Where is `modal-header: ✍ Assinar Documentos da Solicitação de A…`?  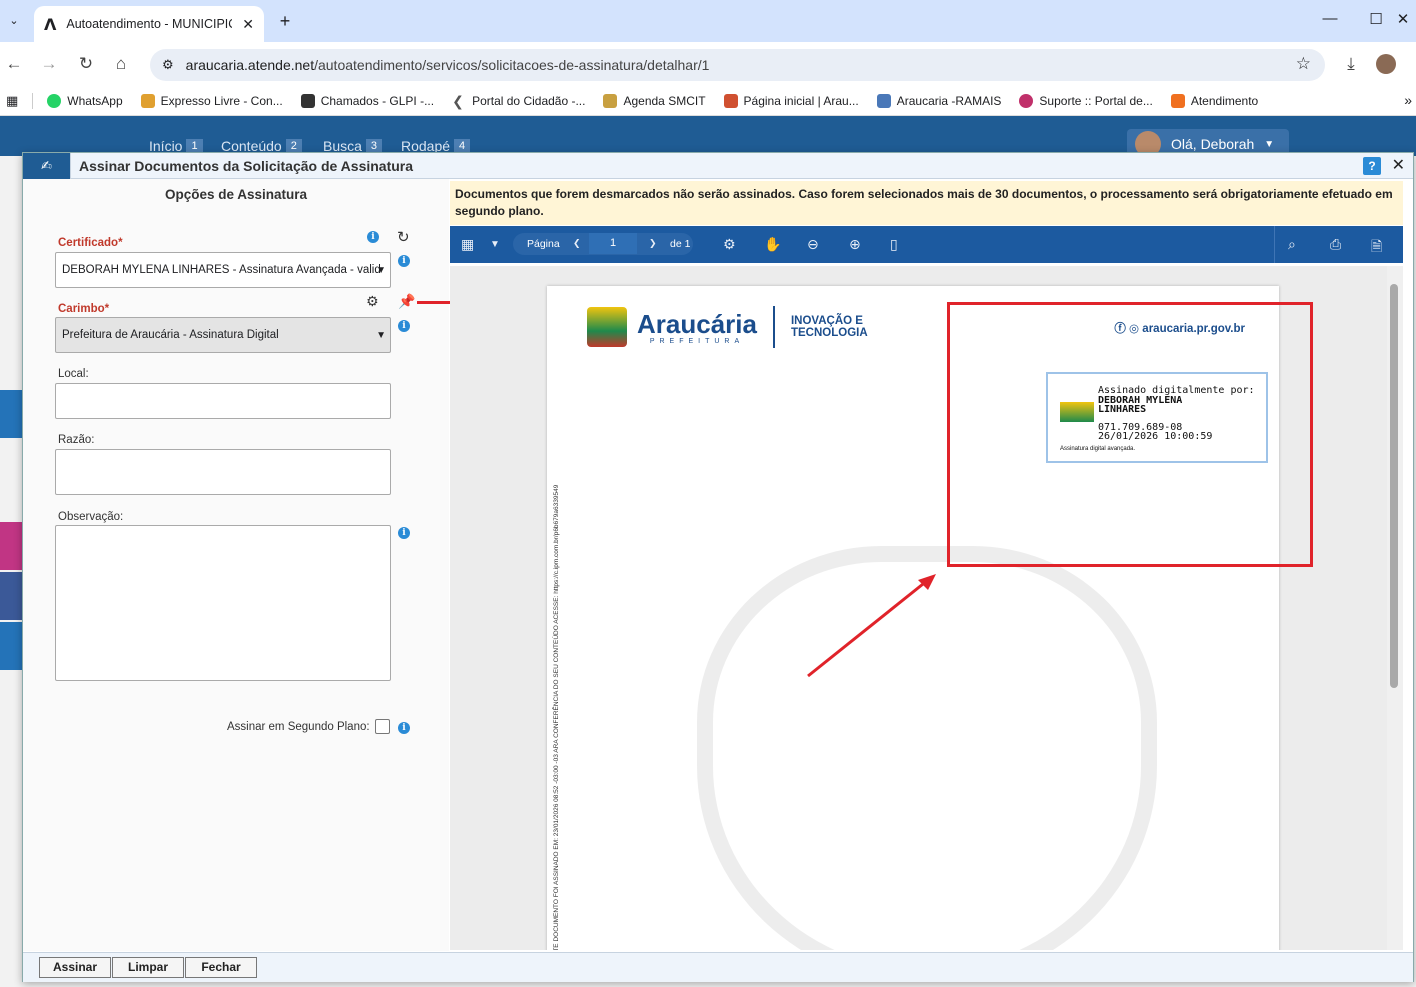
modal-header: ✍ Assinar Documentos da Solicitação de A… is located at coordinates (718, 165).